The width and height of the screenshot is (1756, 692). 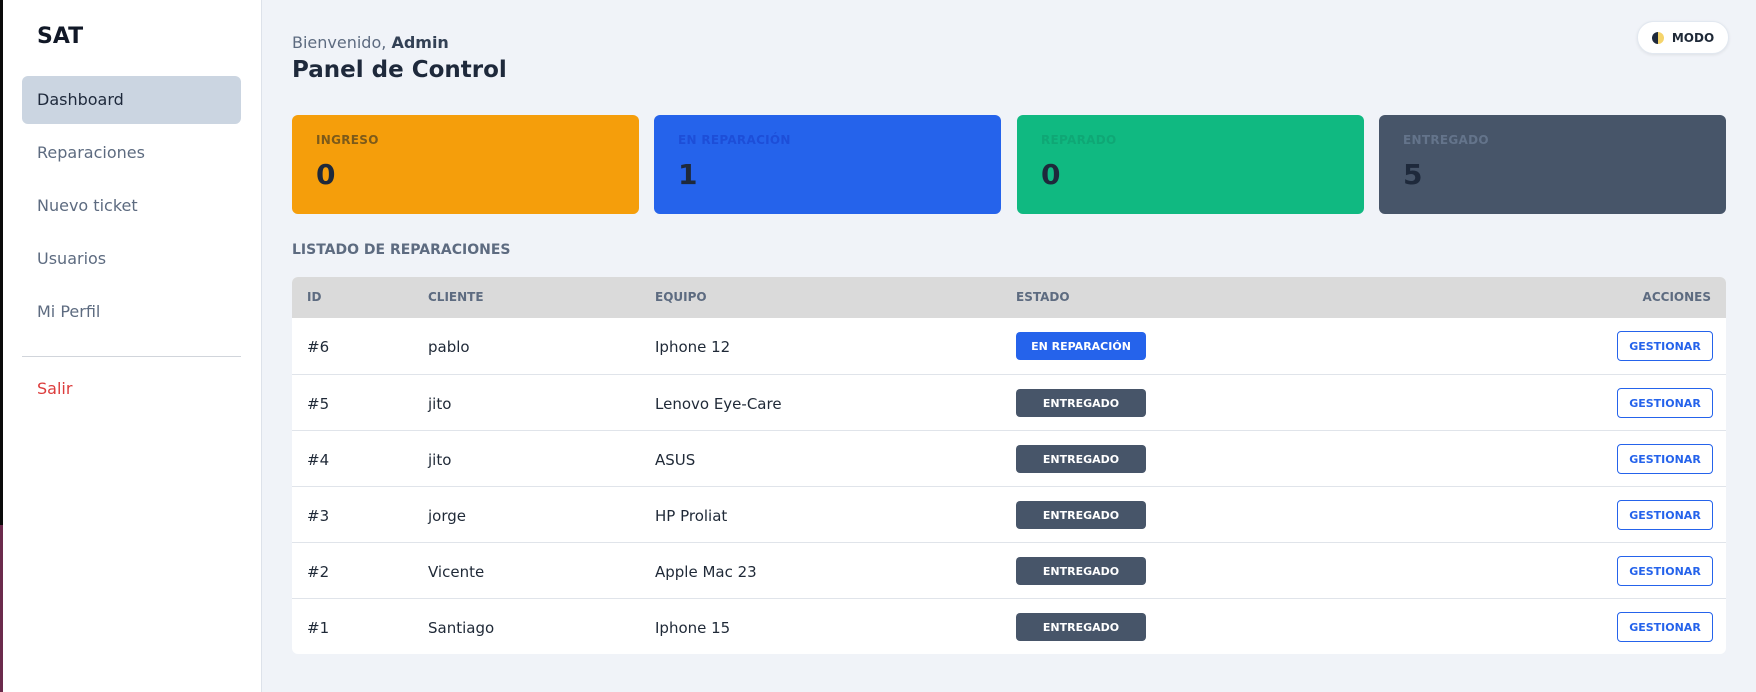 What do you see at coordinates (1009, 570) in the screenshot?
I see `table-row: #2 Vicente Apple Mac 23 ENTREGADO GESTIONAR` at bounding box center [1009, 570].